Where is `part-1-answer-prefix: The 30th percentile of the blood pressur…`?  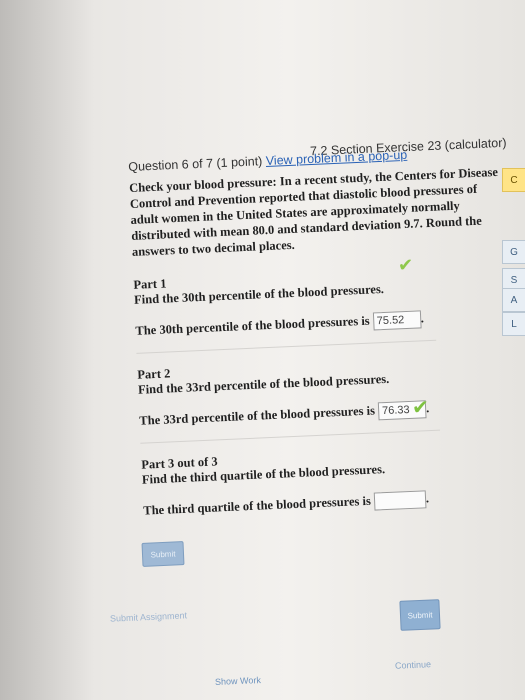 part-1-answer-prefix: The 30th percentile of the blood pressur… is located at coordinates (252, 325).